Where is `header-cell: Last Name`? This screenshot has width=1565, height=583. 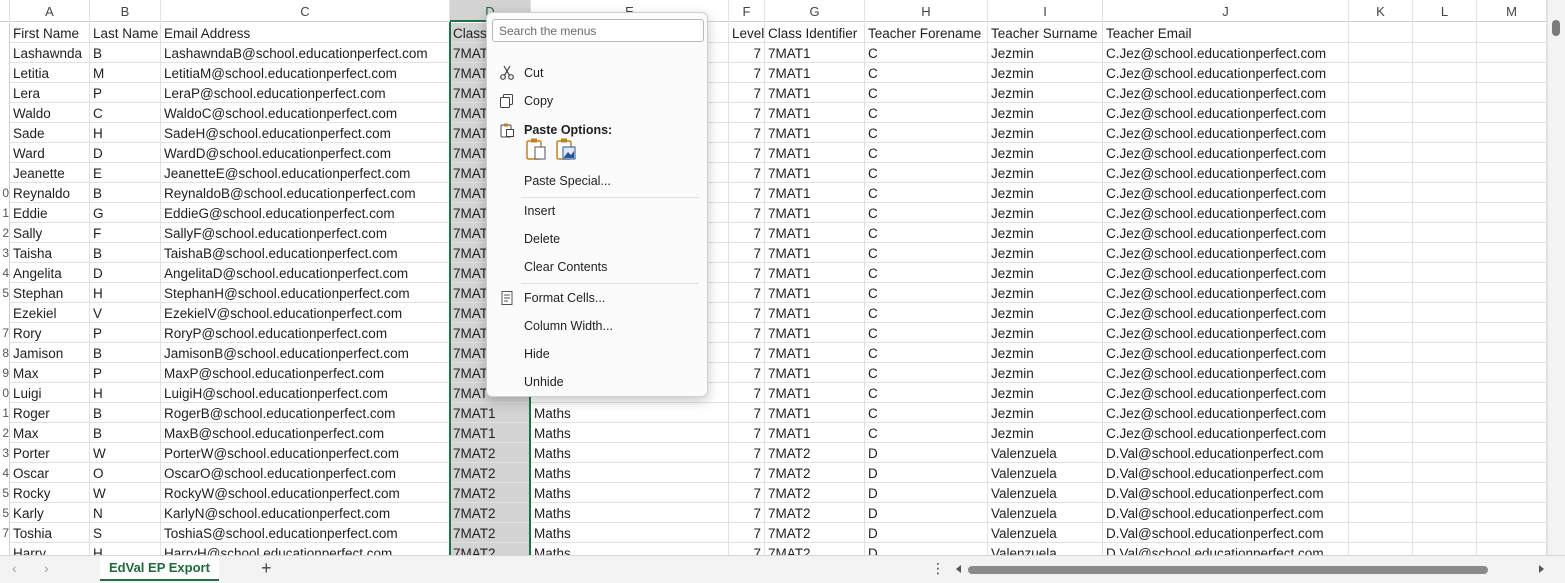
header-cell: Last Name is located at coordinates (125, 33).